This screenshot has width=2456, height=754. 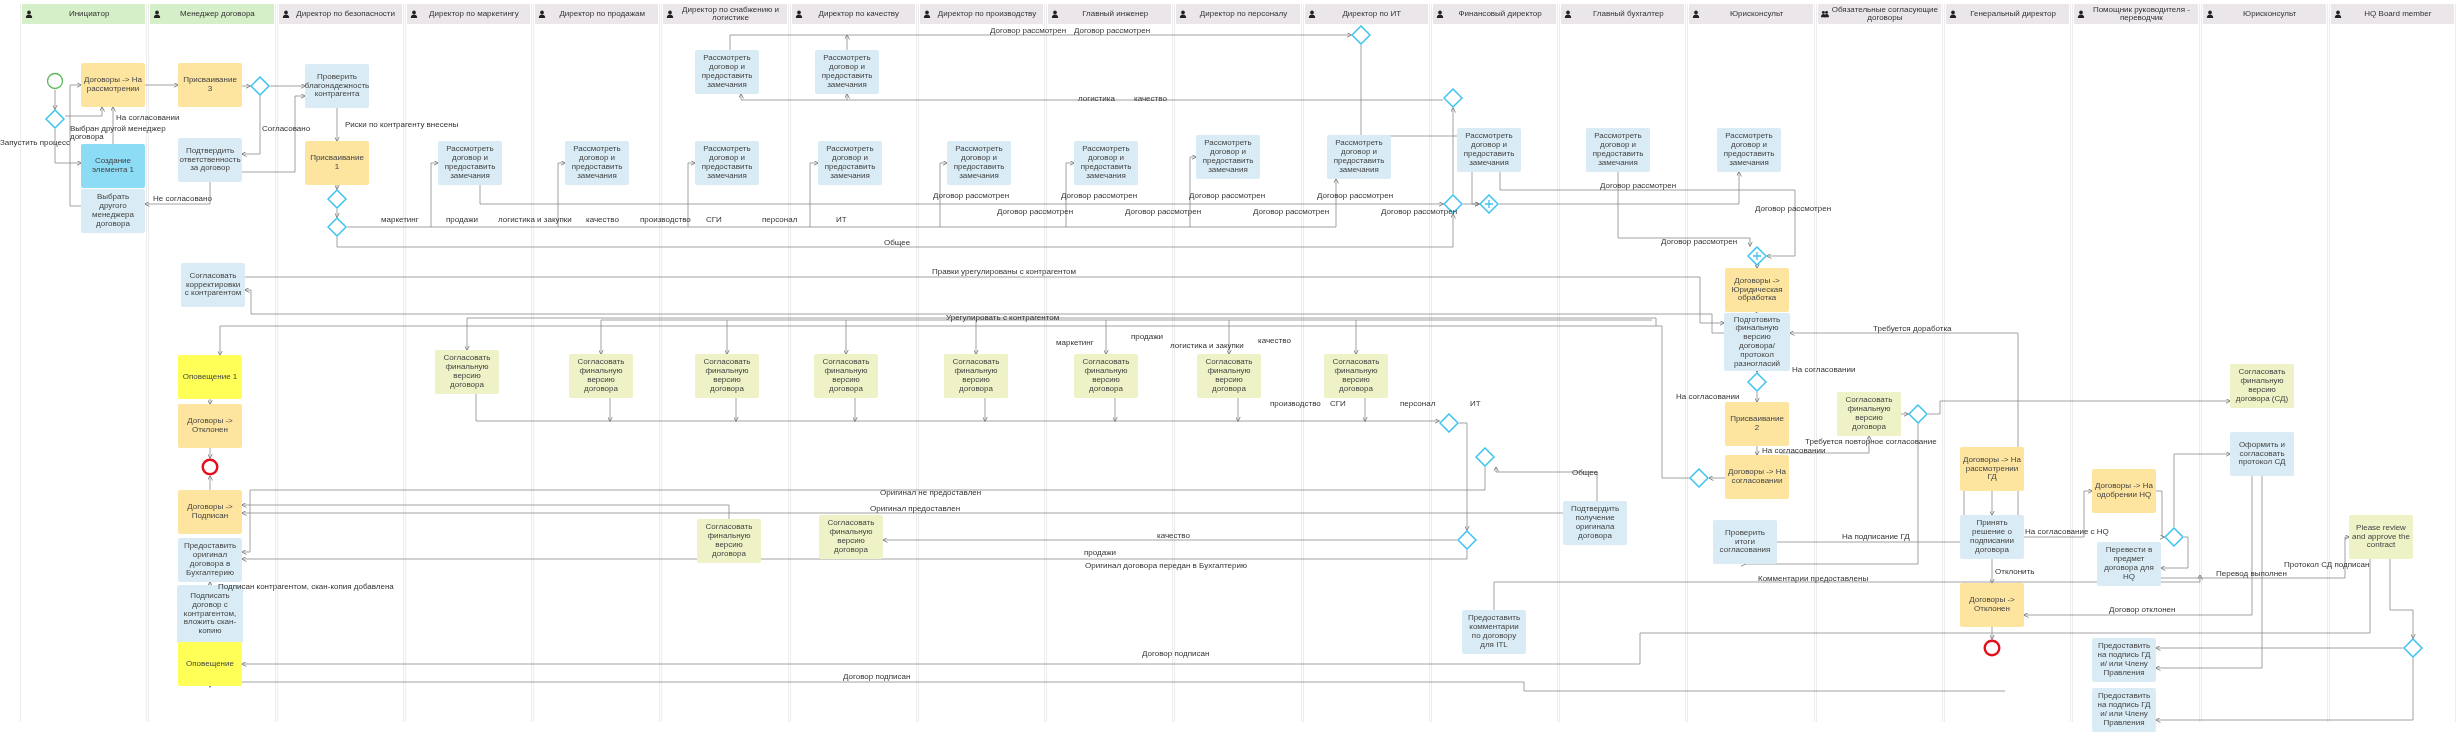 I want to click on task-step: Согласовать финальную версию договора (СД), so click(x=2262, y=386).